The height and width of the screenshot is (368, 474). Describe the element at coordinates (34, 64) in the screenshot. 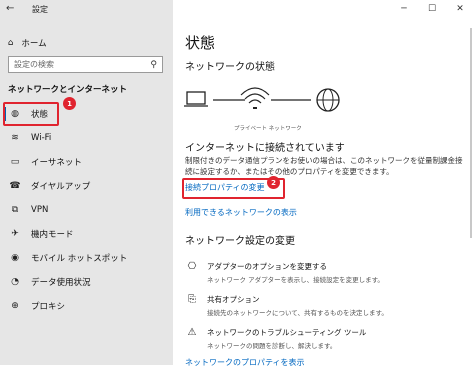

I see `search-placeholder: 設定の検索` at that location.